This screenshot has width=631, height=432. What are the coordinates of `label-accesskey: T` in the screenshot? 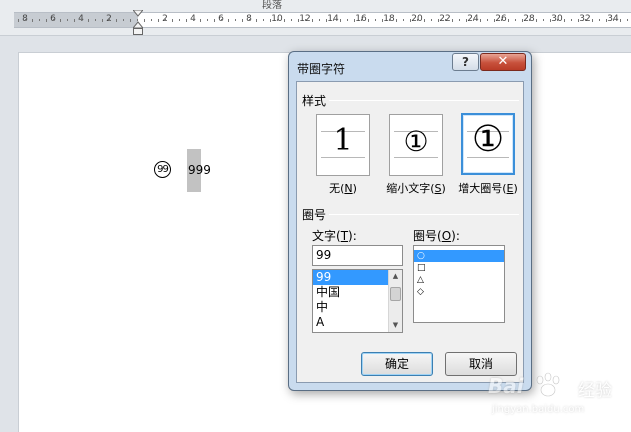 It's located at (344, 236).